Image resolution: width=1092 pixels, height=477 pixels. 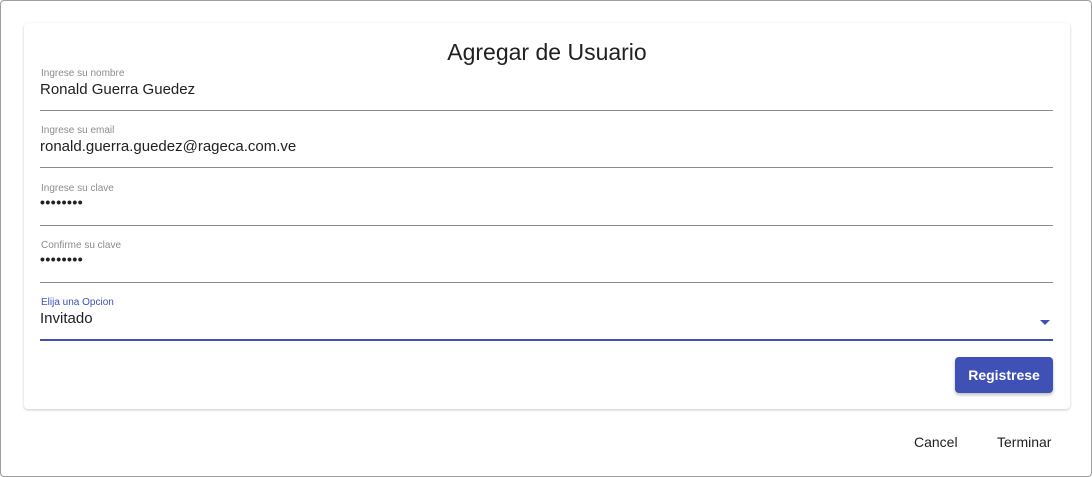 I want to click on register-button: Registrese, so click(x=1004, y=375).